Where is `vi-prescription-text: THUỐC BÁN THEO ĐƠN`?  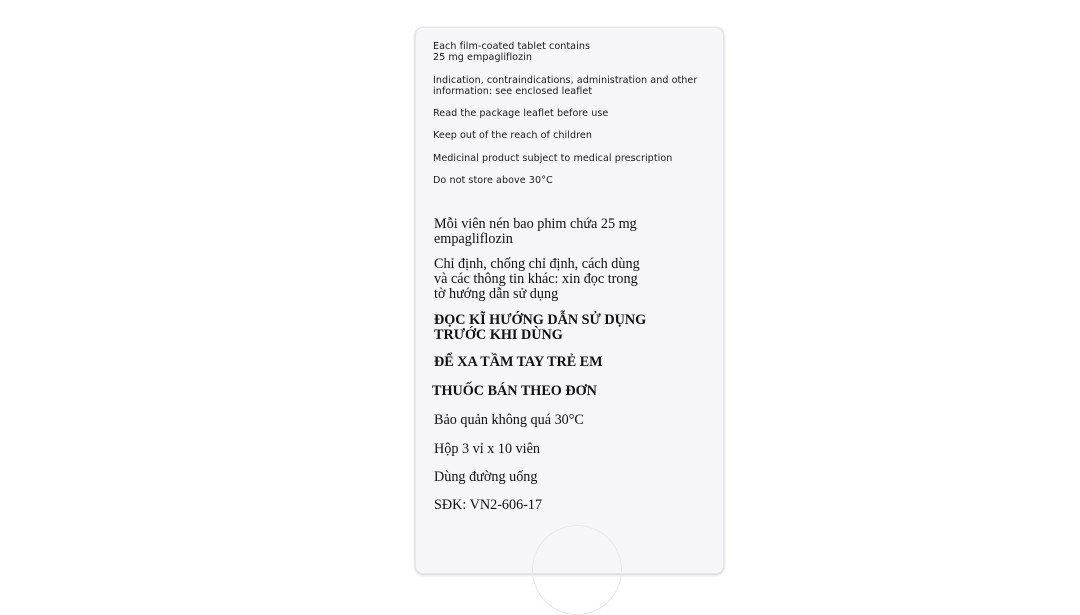
vi-prescription-text: THUỐC BÁN THEO ĐƠN is located at coordinates (514, 391).